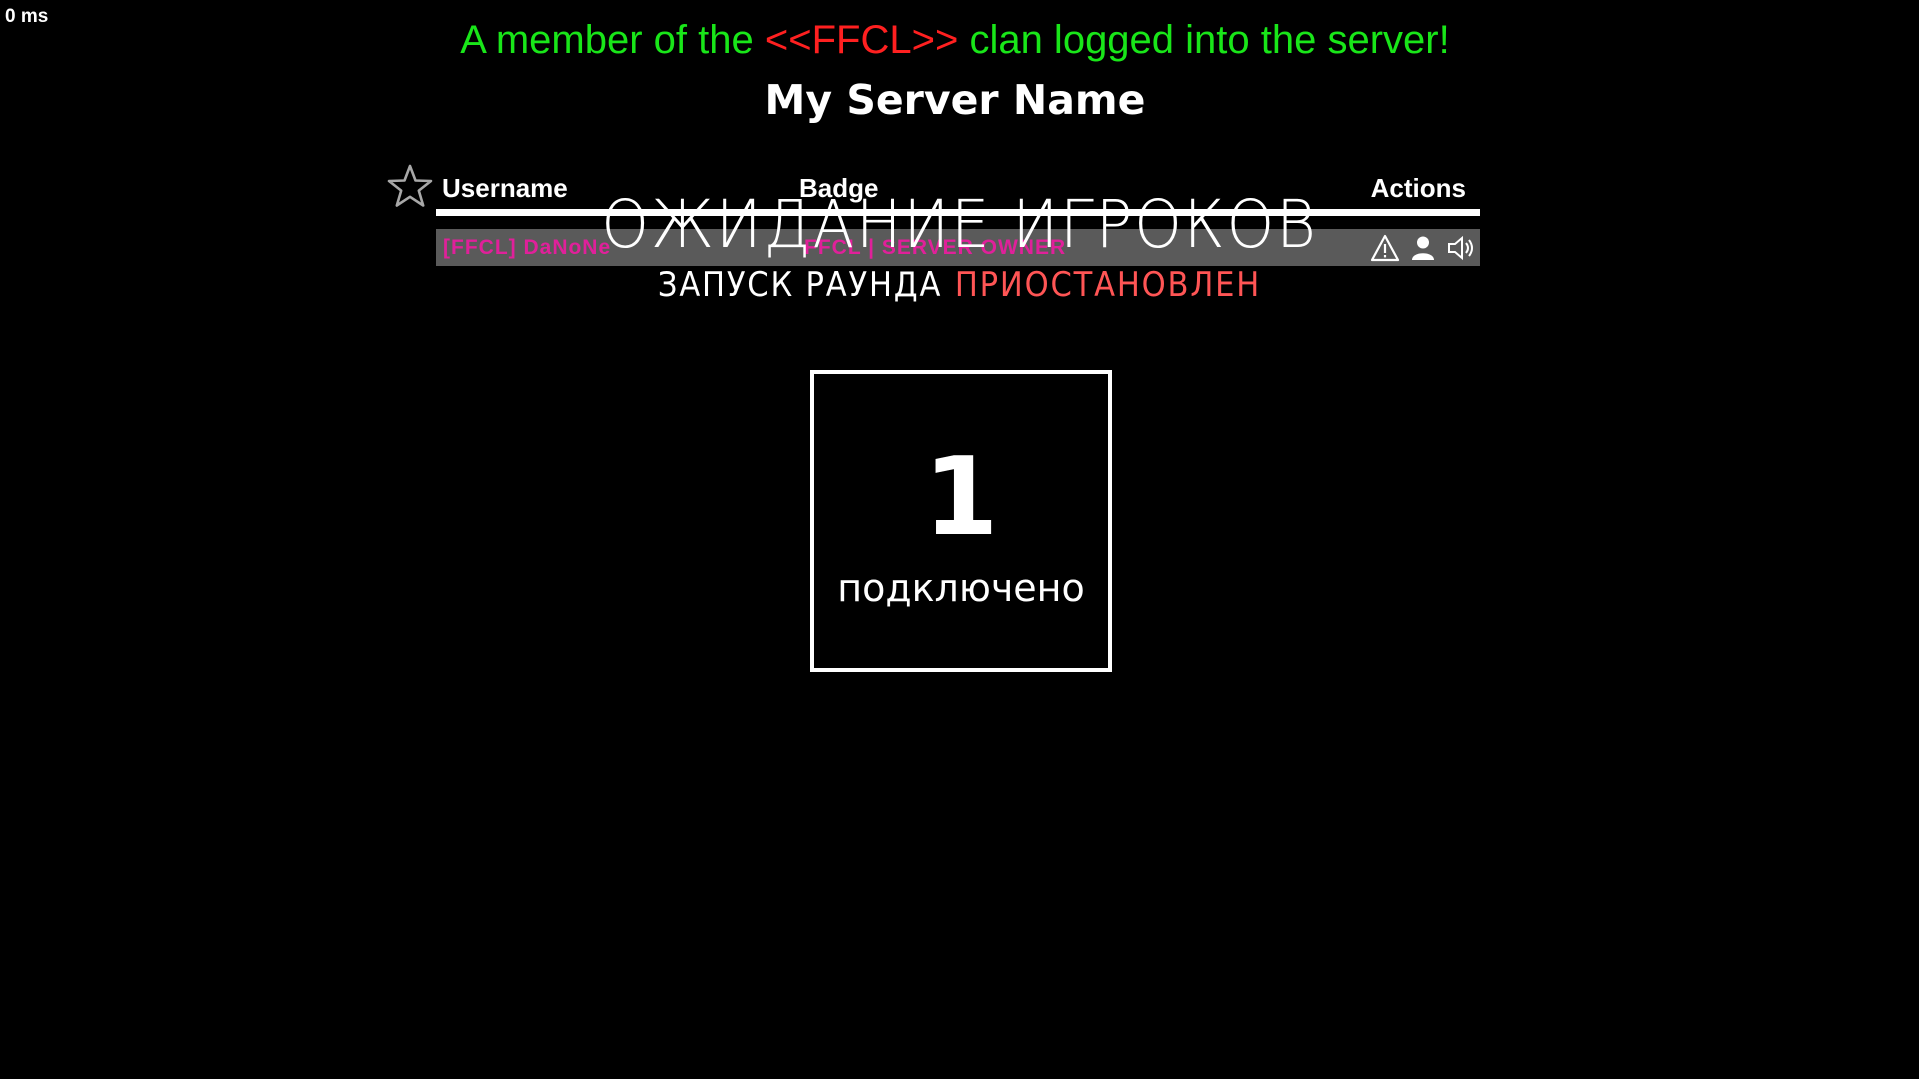 The width and height of the screenshot is (1919, 1079). What do you see at coordinates (861, 40) in the screenshot?
I see `announcement-clan-tag: <<FFCL>>` at bounding box center [861, 40].